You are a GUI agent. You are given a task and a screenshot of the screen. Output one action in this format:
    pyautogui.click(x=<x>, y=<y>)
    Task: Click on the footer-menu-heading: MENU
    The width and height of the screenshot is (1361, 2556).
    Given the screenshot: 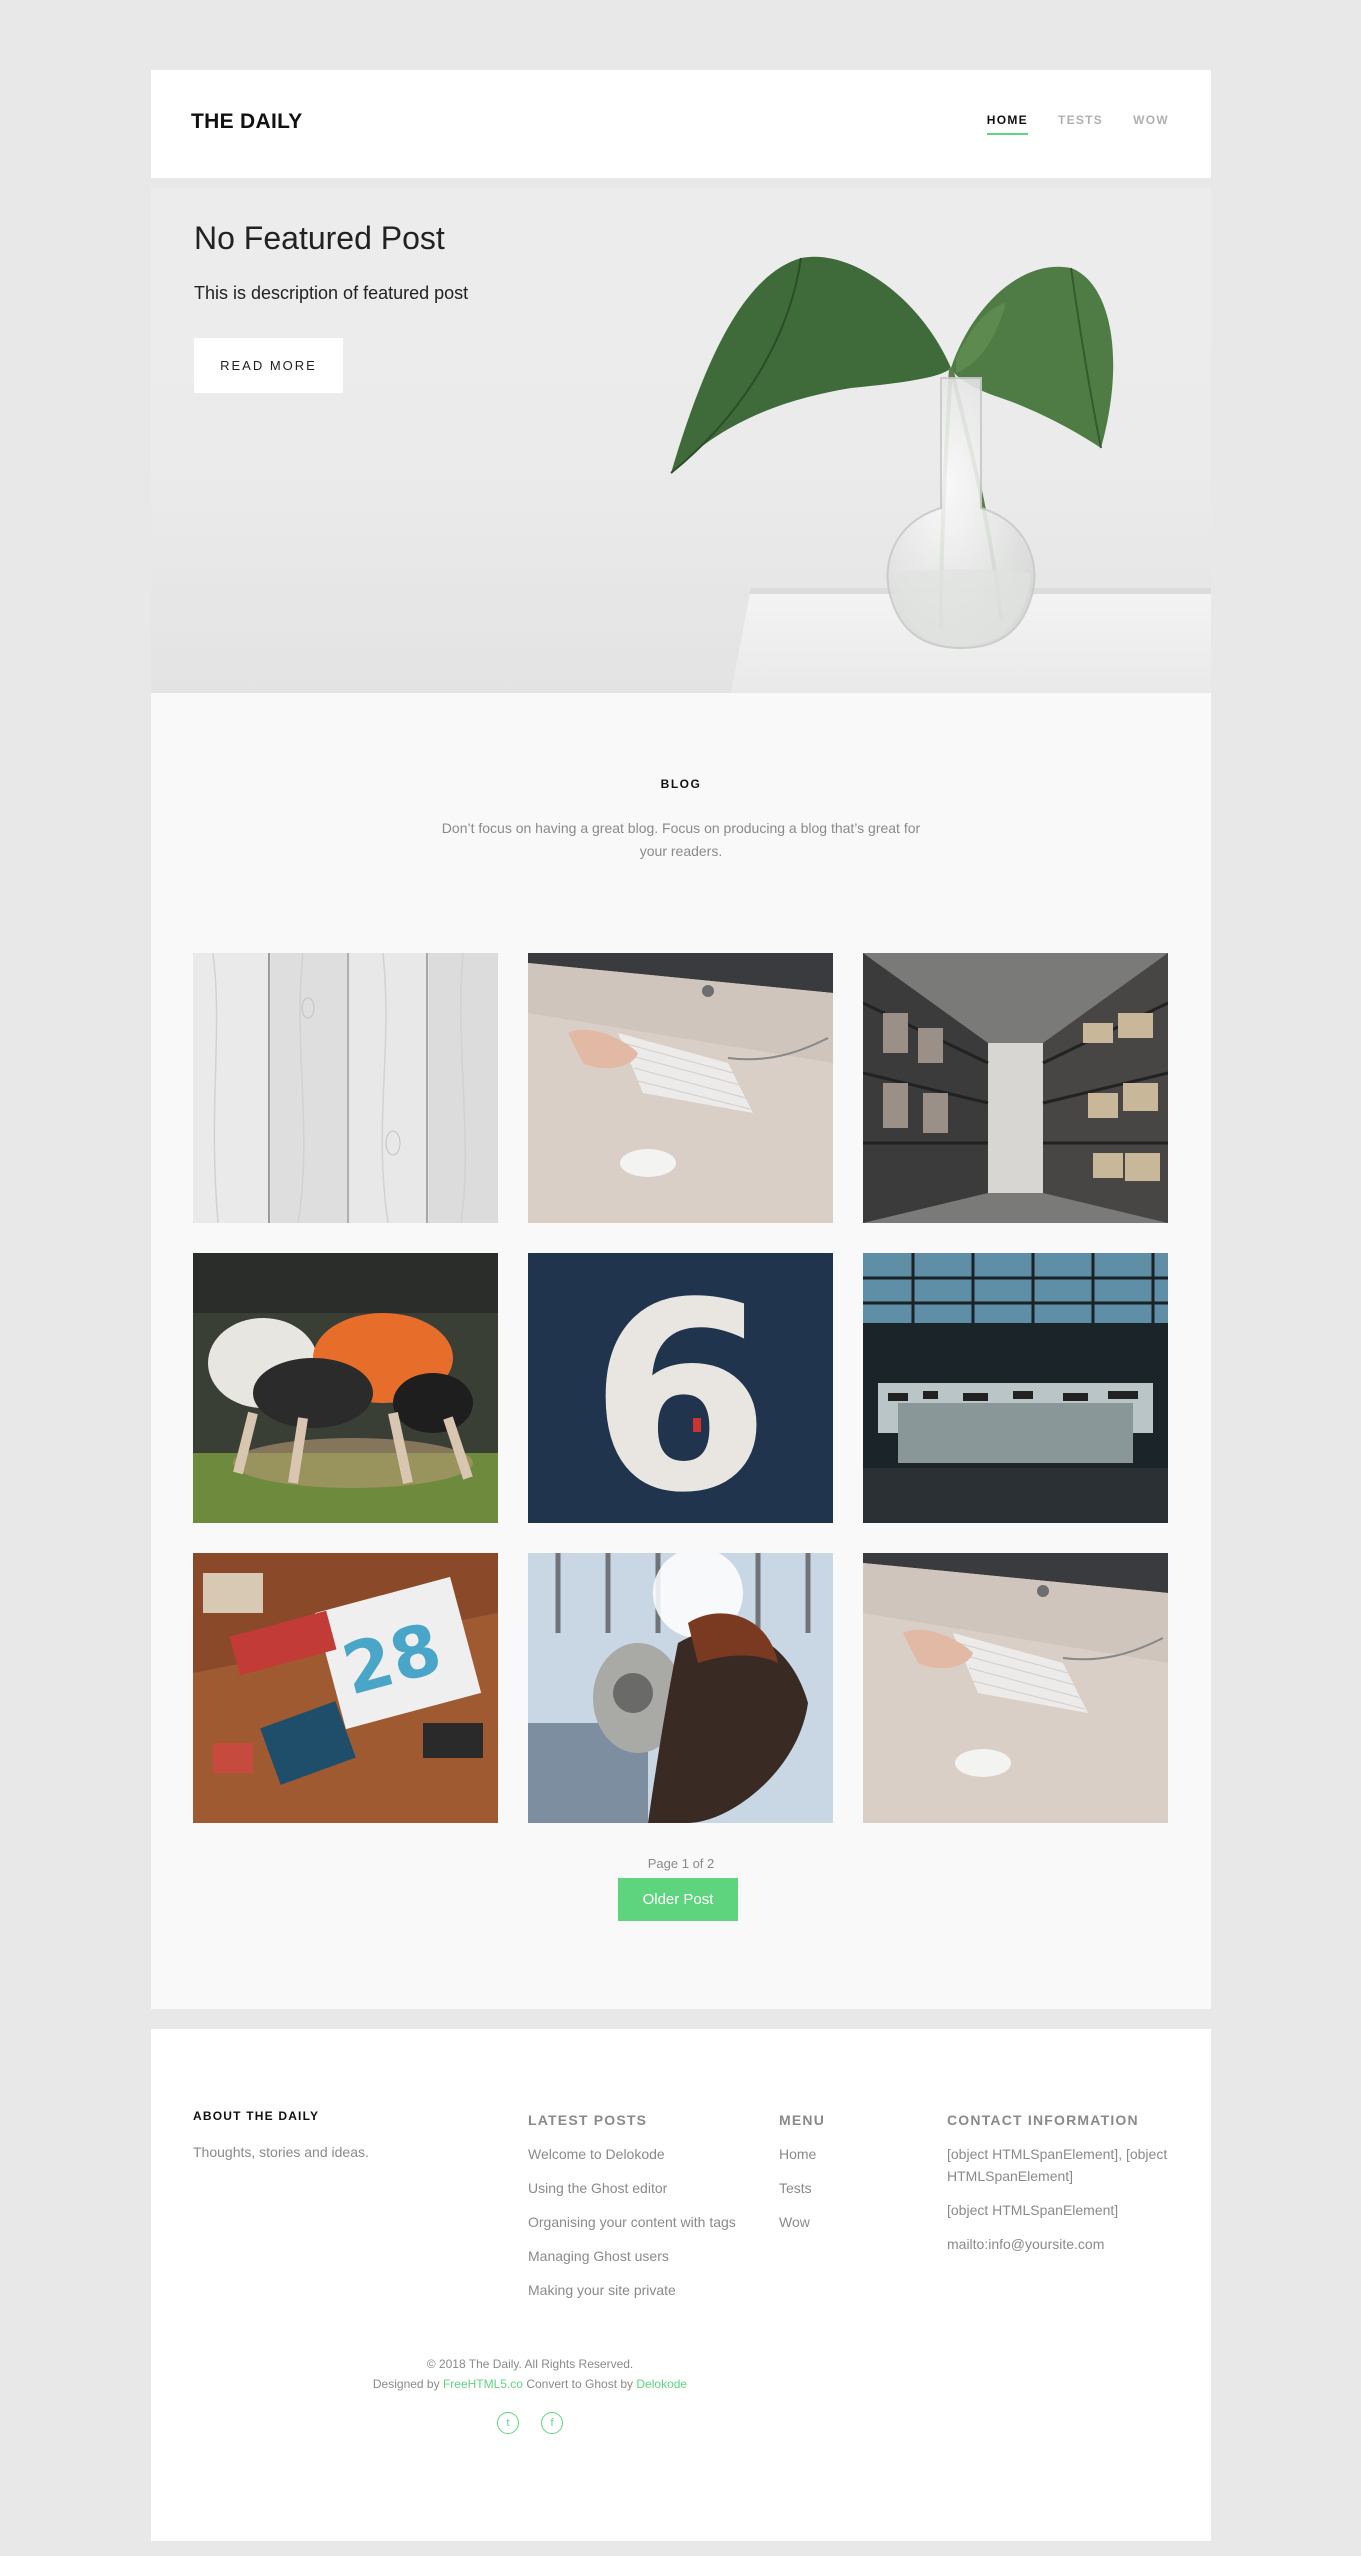 What is the action you would take?
    pyautogui.click(x=802, y=2120)
    